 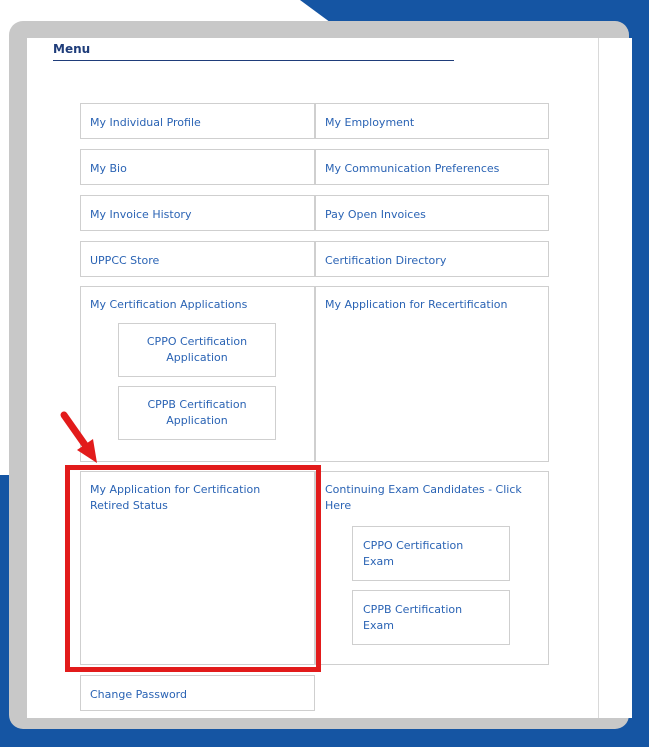 I want to click on menu-item-communication-preferences: My Communication Preferences, so click(x=432, y=167).